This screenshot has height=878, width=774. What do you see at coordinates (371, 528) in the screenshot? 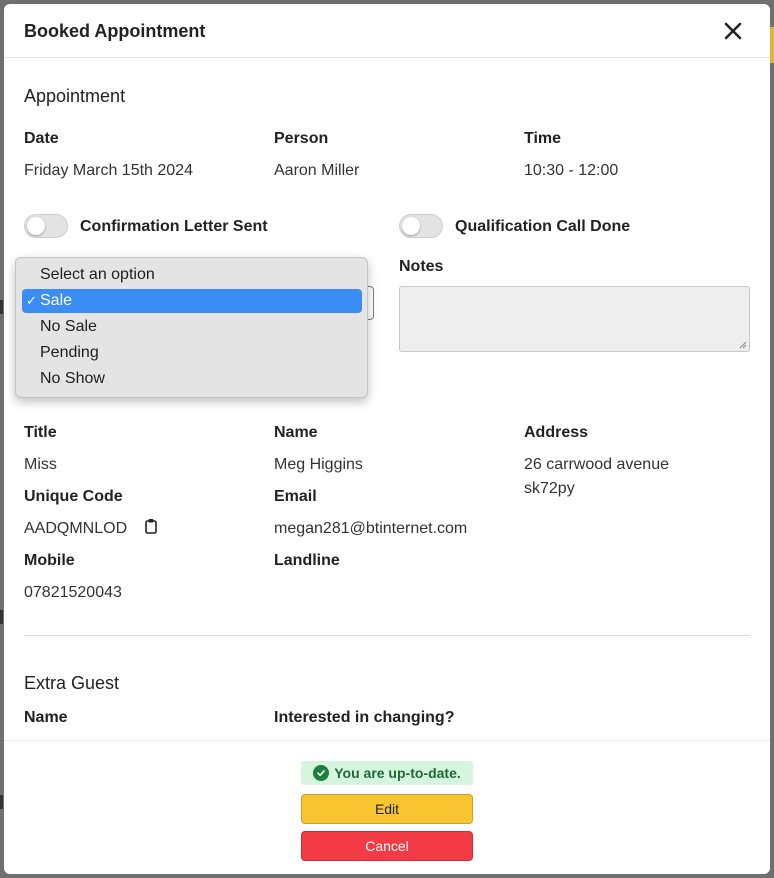
I see `guest-email-value: megan281@btinternet.com` at bounding box center [371, 528].